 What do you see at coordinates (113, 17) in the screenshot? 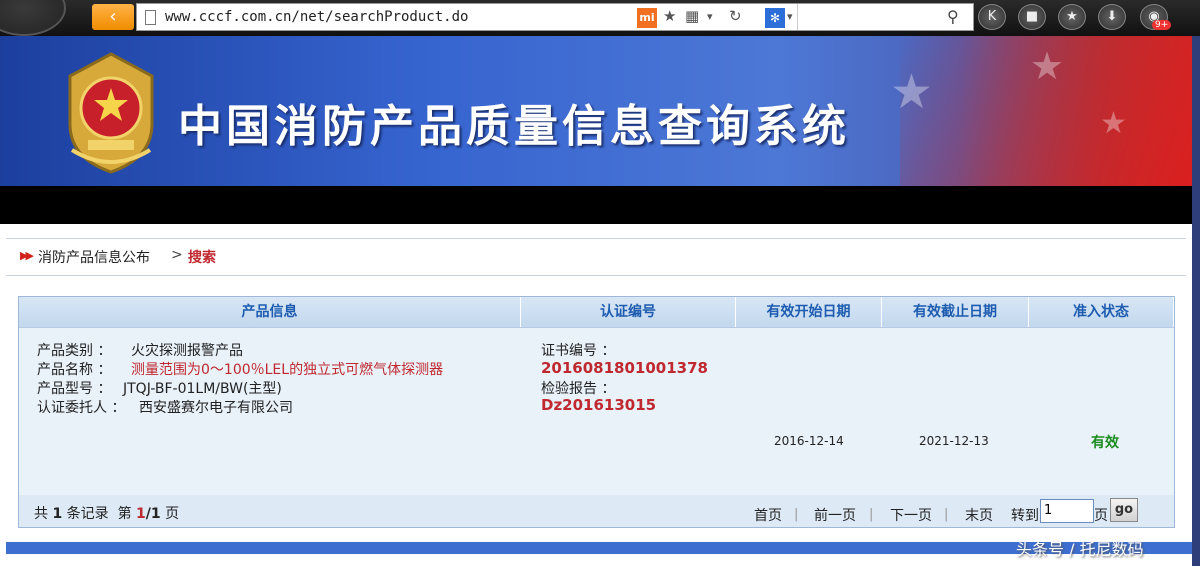
I see `back-arrow-icon: ‹` at bounding box center [113, 17].